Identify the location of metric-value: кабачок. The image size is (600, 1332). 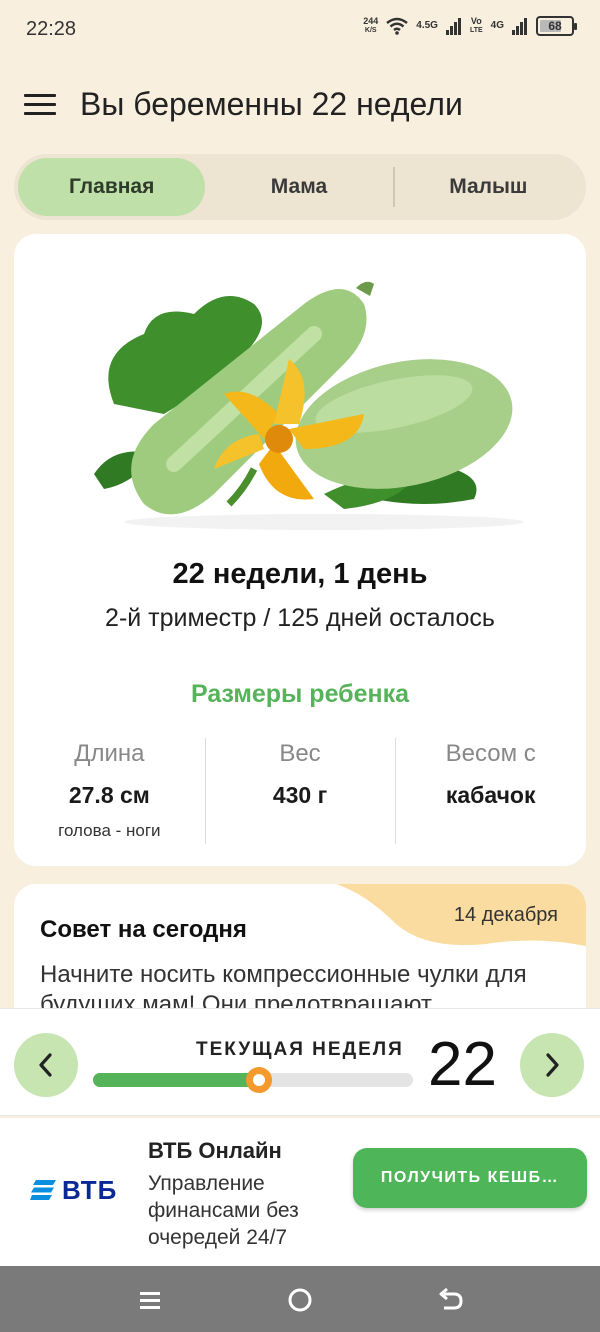
(490, 795).